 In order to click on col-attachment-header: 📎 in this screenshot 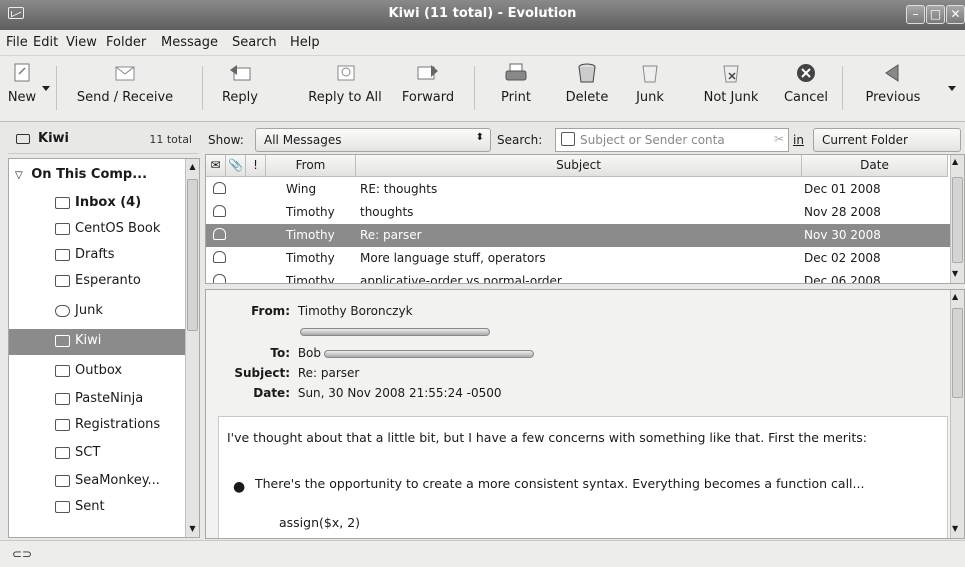, I will do `click(236, 166)`.